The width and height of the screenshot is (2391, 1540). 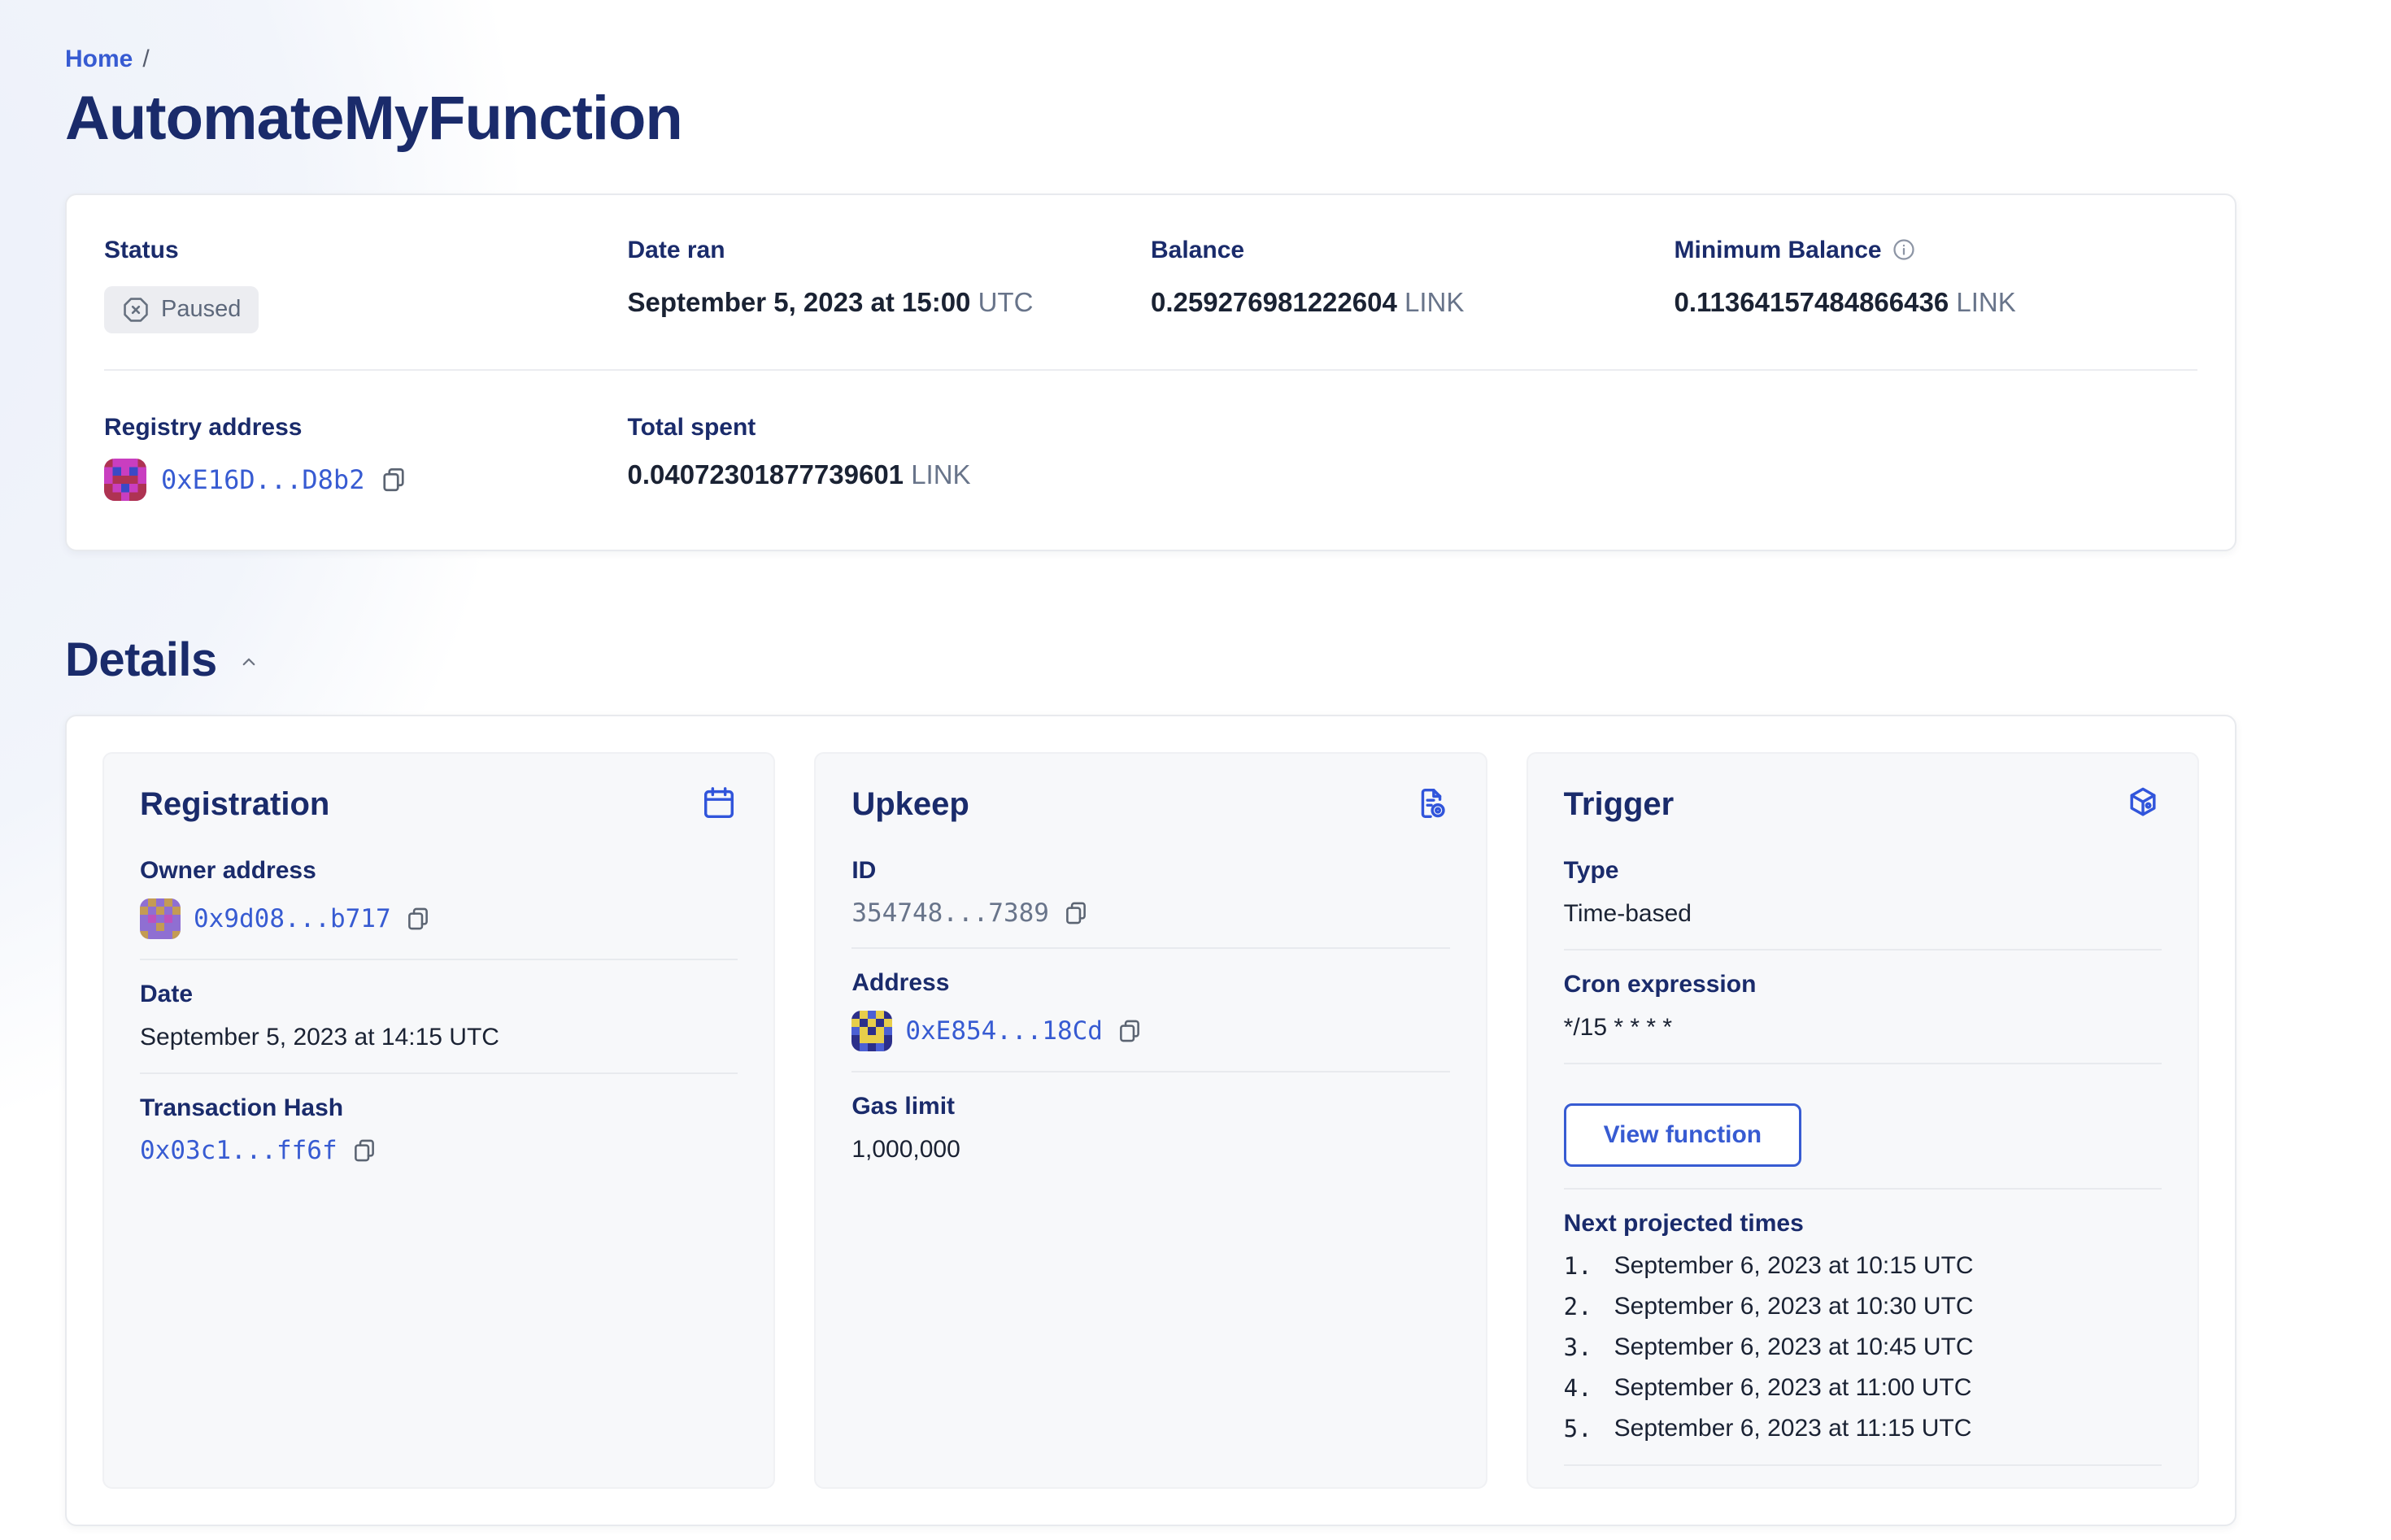 I want to click on total-spent-suffix: LINK, so click(x=941, y=474).